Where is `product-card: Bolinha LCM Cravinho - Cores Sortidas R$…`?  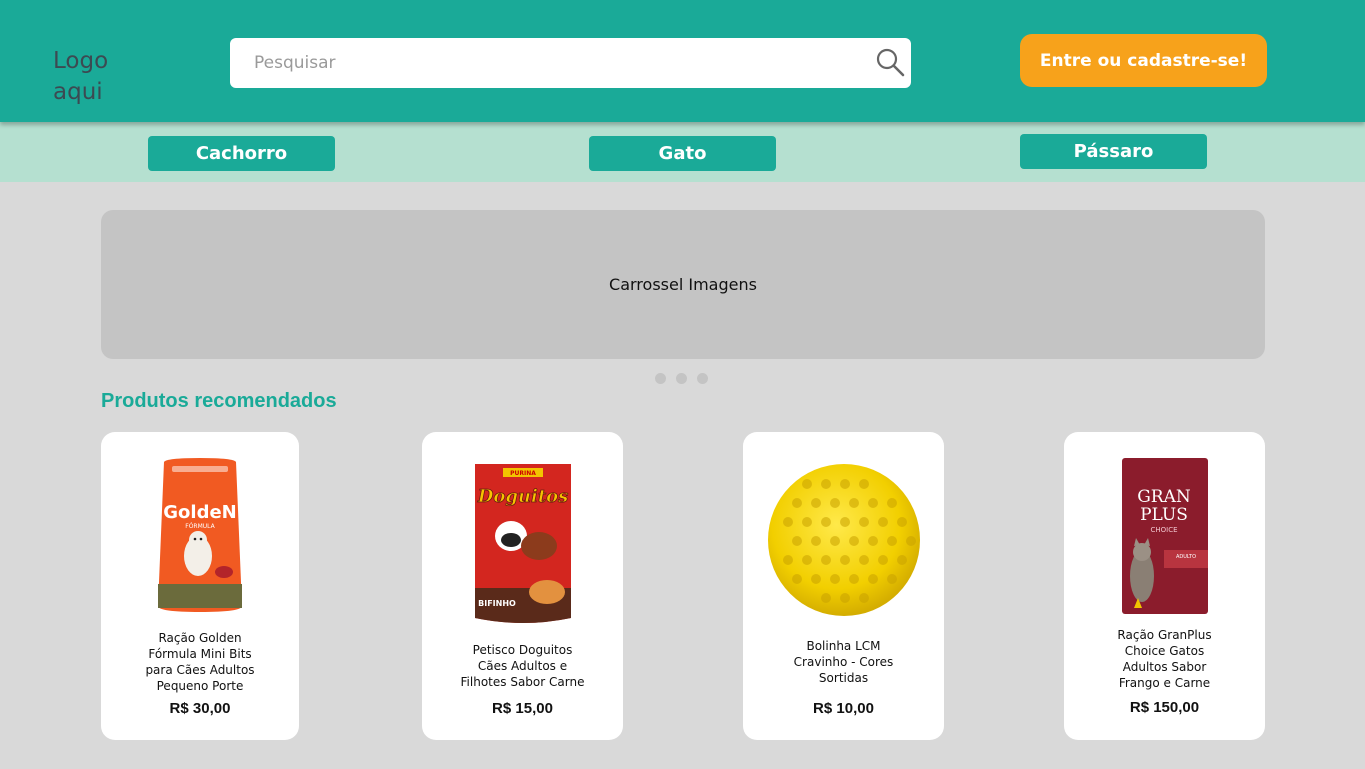
product-card: Bolinha LCM Cravinho - Cores Sortidas R$… is located at coordinates (843, 586).